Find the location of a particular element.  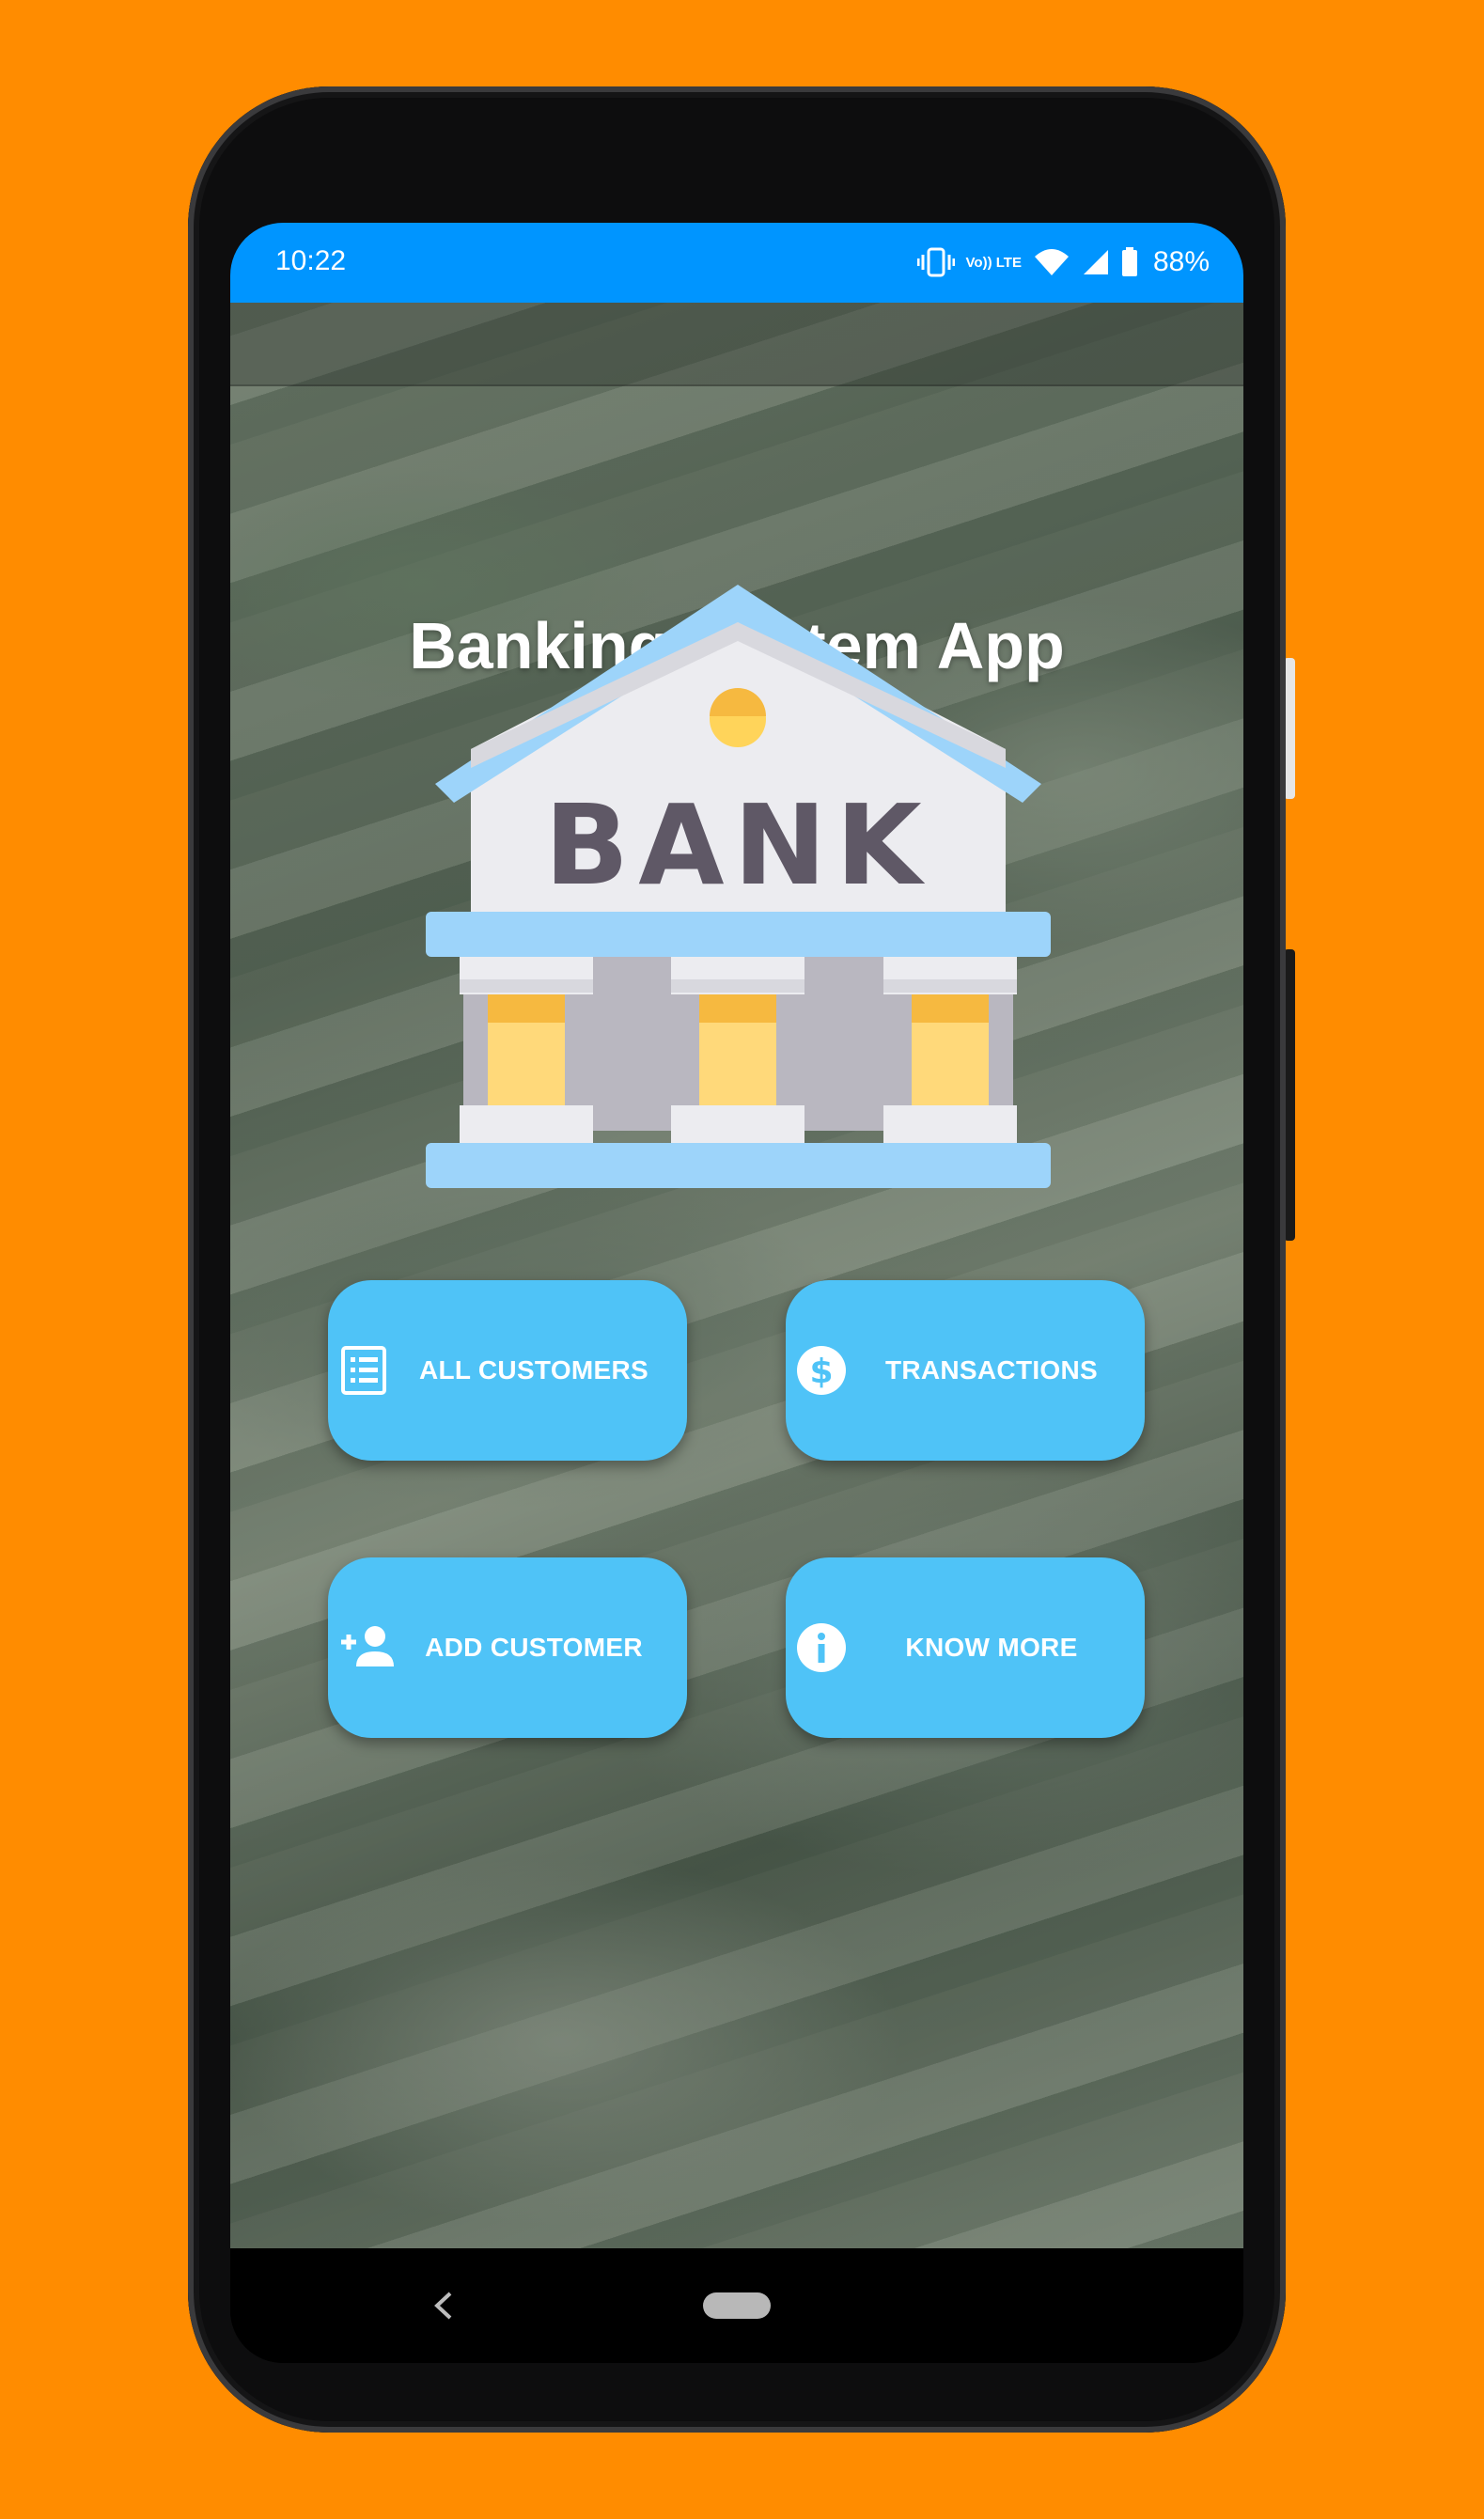

list-icon is located at coordinates (363, 1370).